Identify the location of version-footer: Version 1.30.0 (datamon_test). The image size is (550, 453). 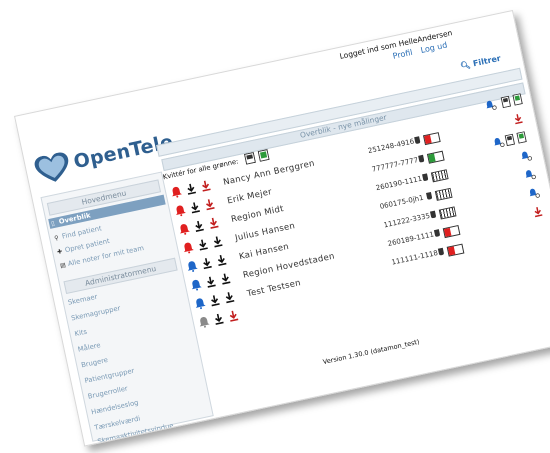
(371, 352).